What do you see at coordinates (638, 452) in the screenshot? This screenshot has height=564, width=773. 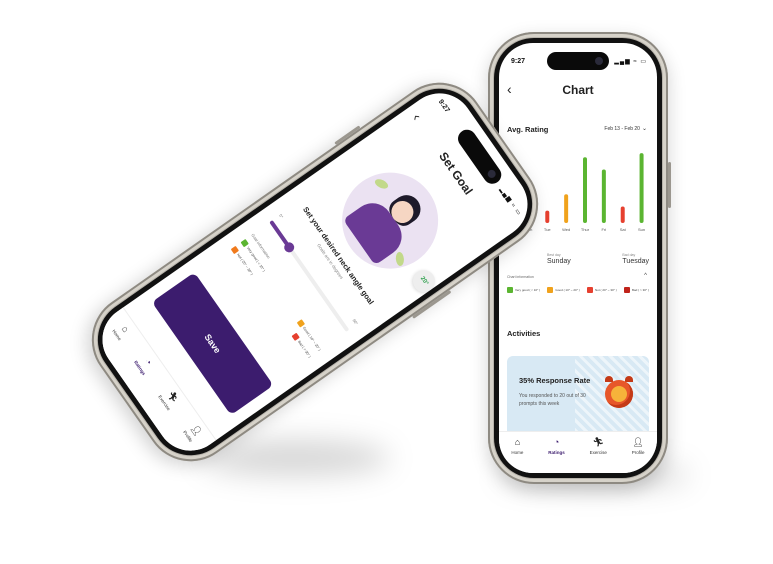 I see `tab-label: Profile` at bounding box center [638, 452].